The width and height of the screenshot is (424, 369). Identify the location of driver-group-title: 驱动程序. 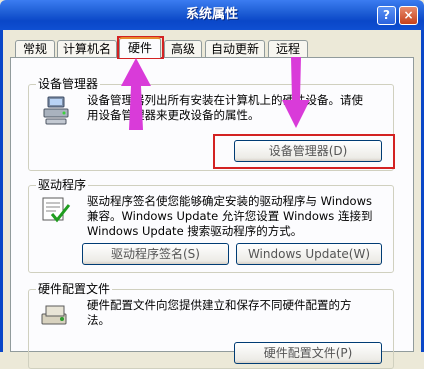
(62, 185).